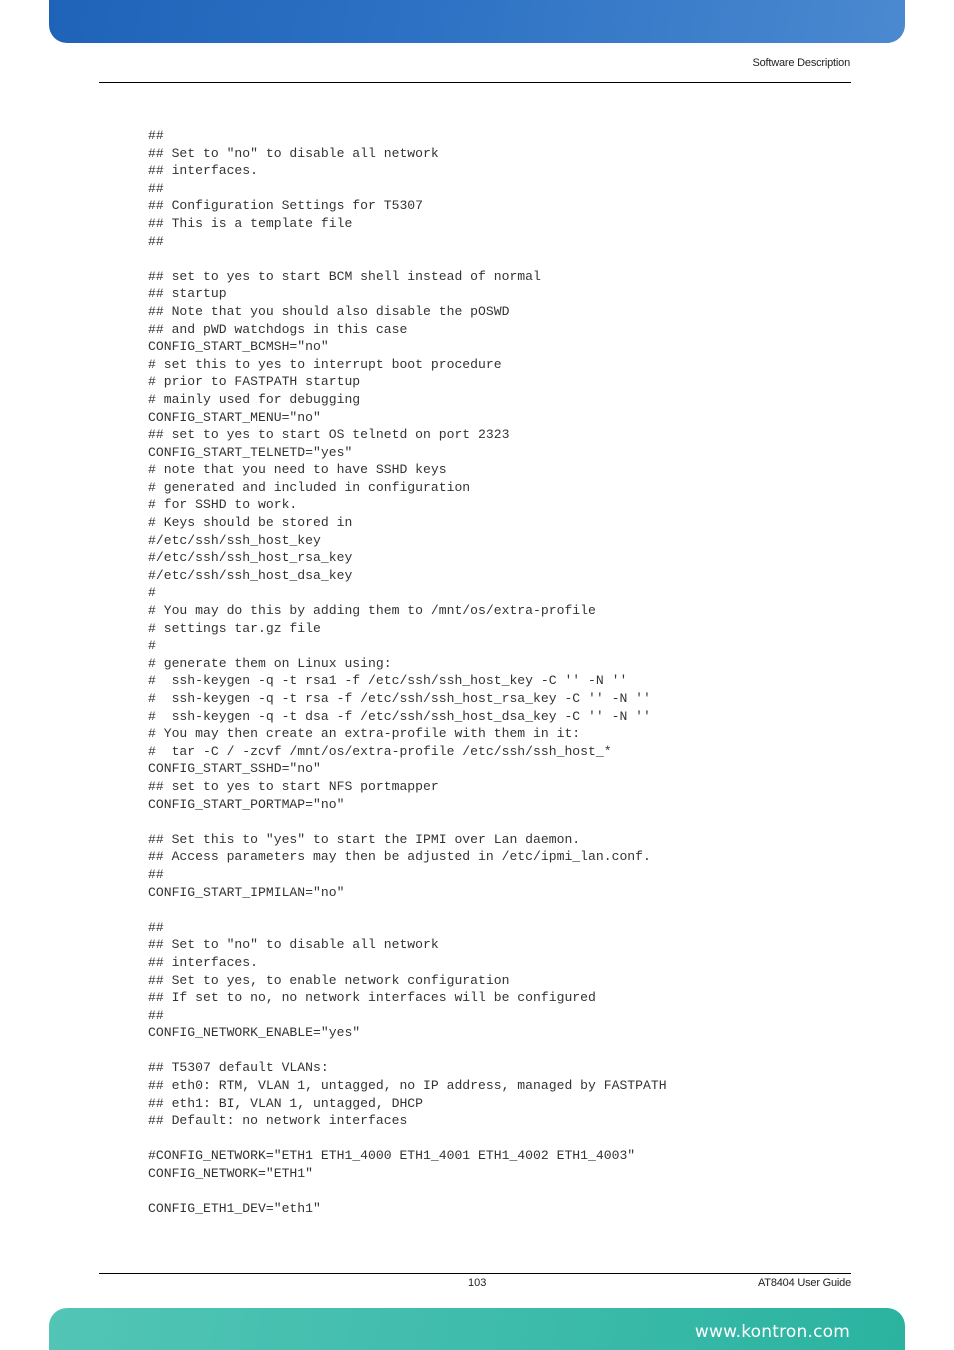  Describe the element at coordinates (234, 628) in the screenshot. I see `code-line: # settings tar.gz file` at that location.